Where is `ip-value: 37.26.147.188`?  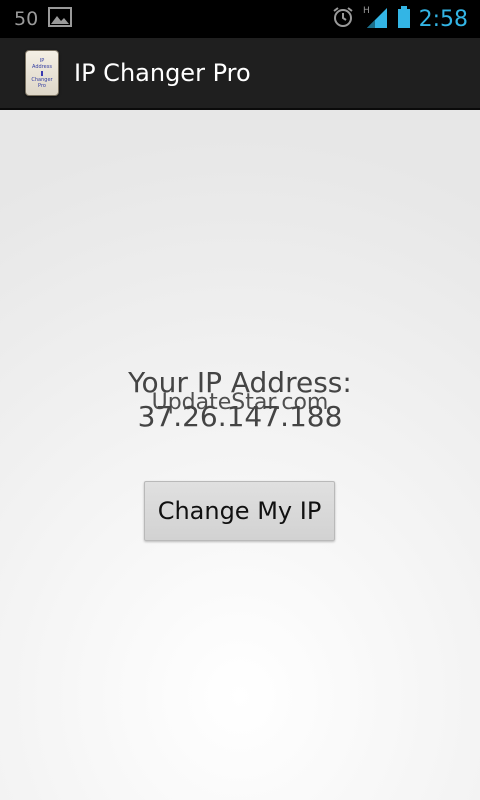
ip-value: 37.26.147.188 is located at coordinates (240, 416).